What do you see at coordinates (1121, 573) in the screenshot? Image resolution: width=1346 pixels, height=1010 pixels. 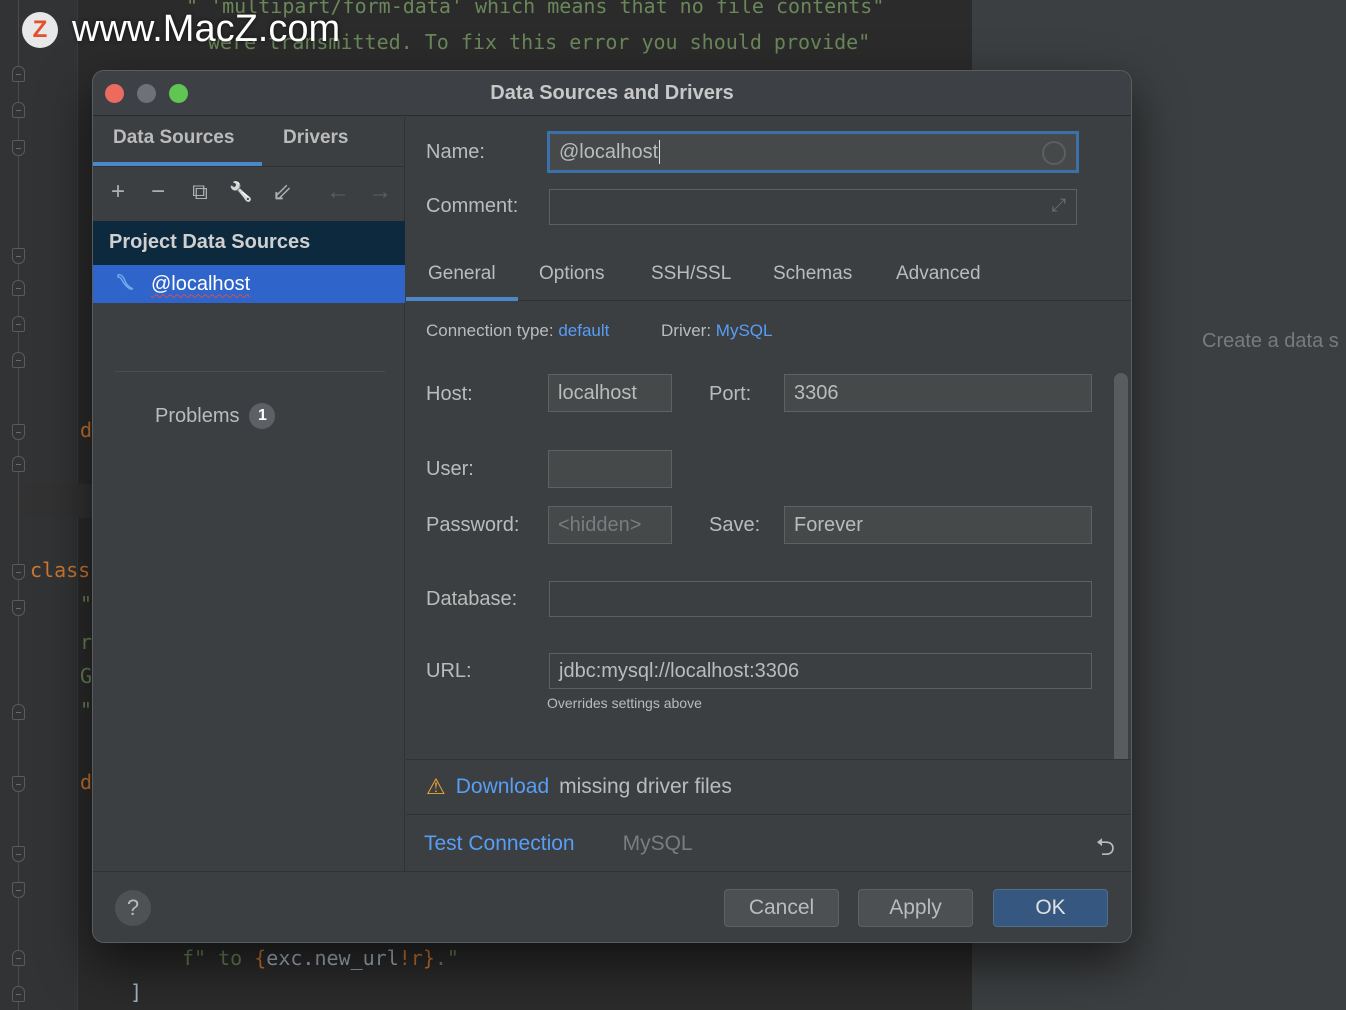 I see `vertical-scrollbar` at bounding box center [1121, 573].